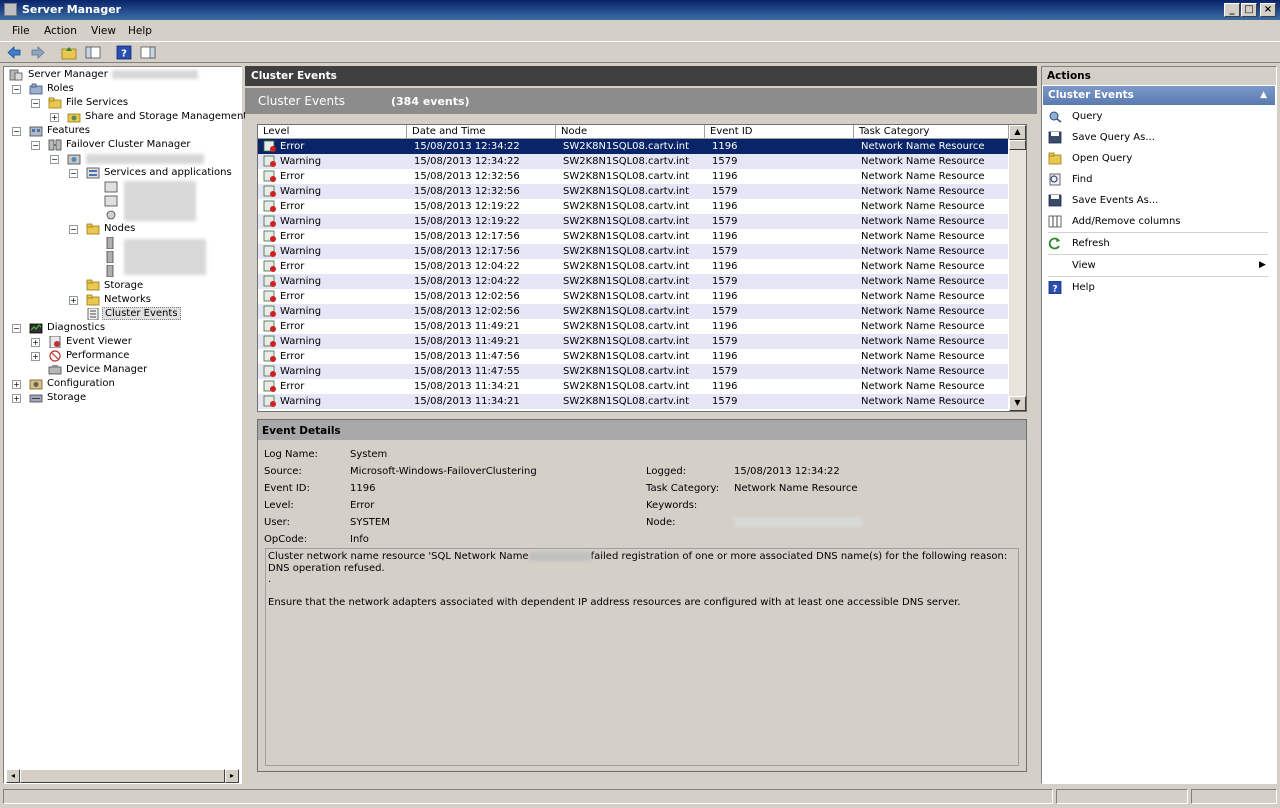  Describe the element at coordinates (294, 76) in the screenshot. I see `pane-header-title: Cluster Events` at that location.